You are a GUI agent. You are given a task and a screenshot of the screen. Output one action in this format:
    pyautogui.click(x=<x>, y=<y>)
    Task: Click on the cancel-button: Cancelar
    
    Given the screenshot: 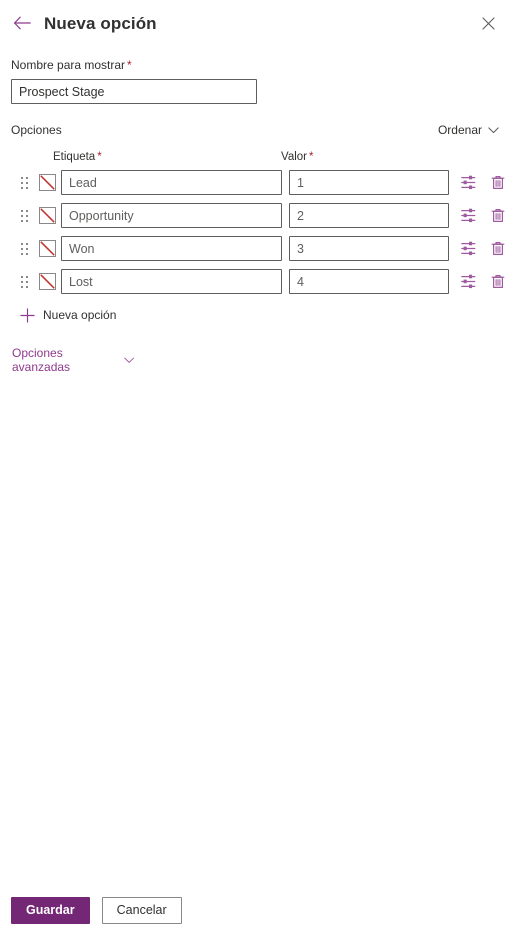 What is the action you would take?
    pyautogui.click(x=141, y=910)
    